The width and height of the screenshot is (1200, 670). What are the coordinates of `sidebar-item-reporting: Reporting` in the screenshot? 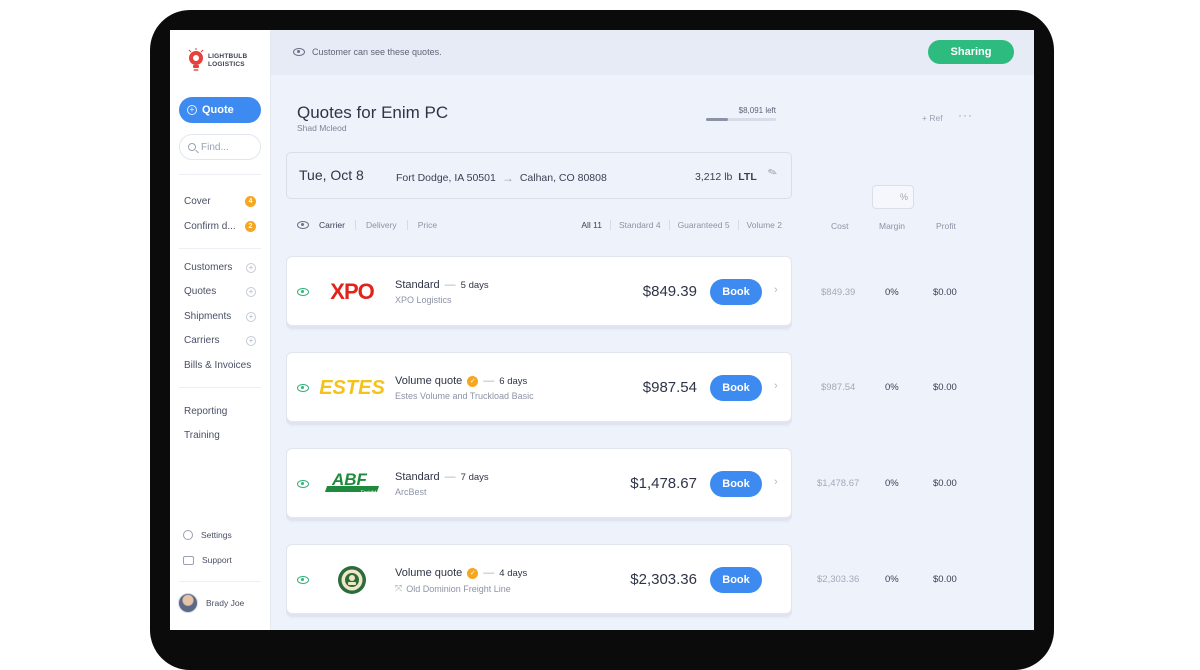 It's located at (220, 411).